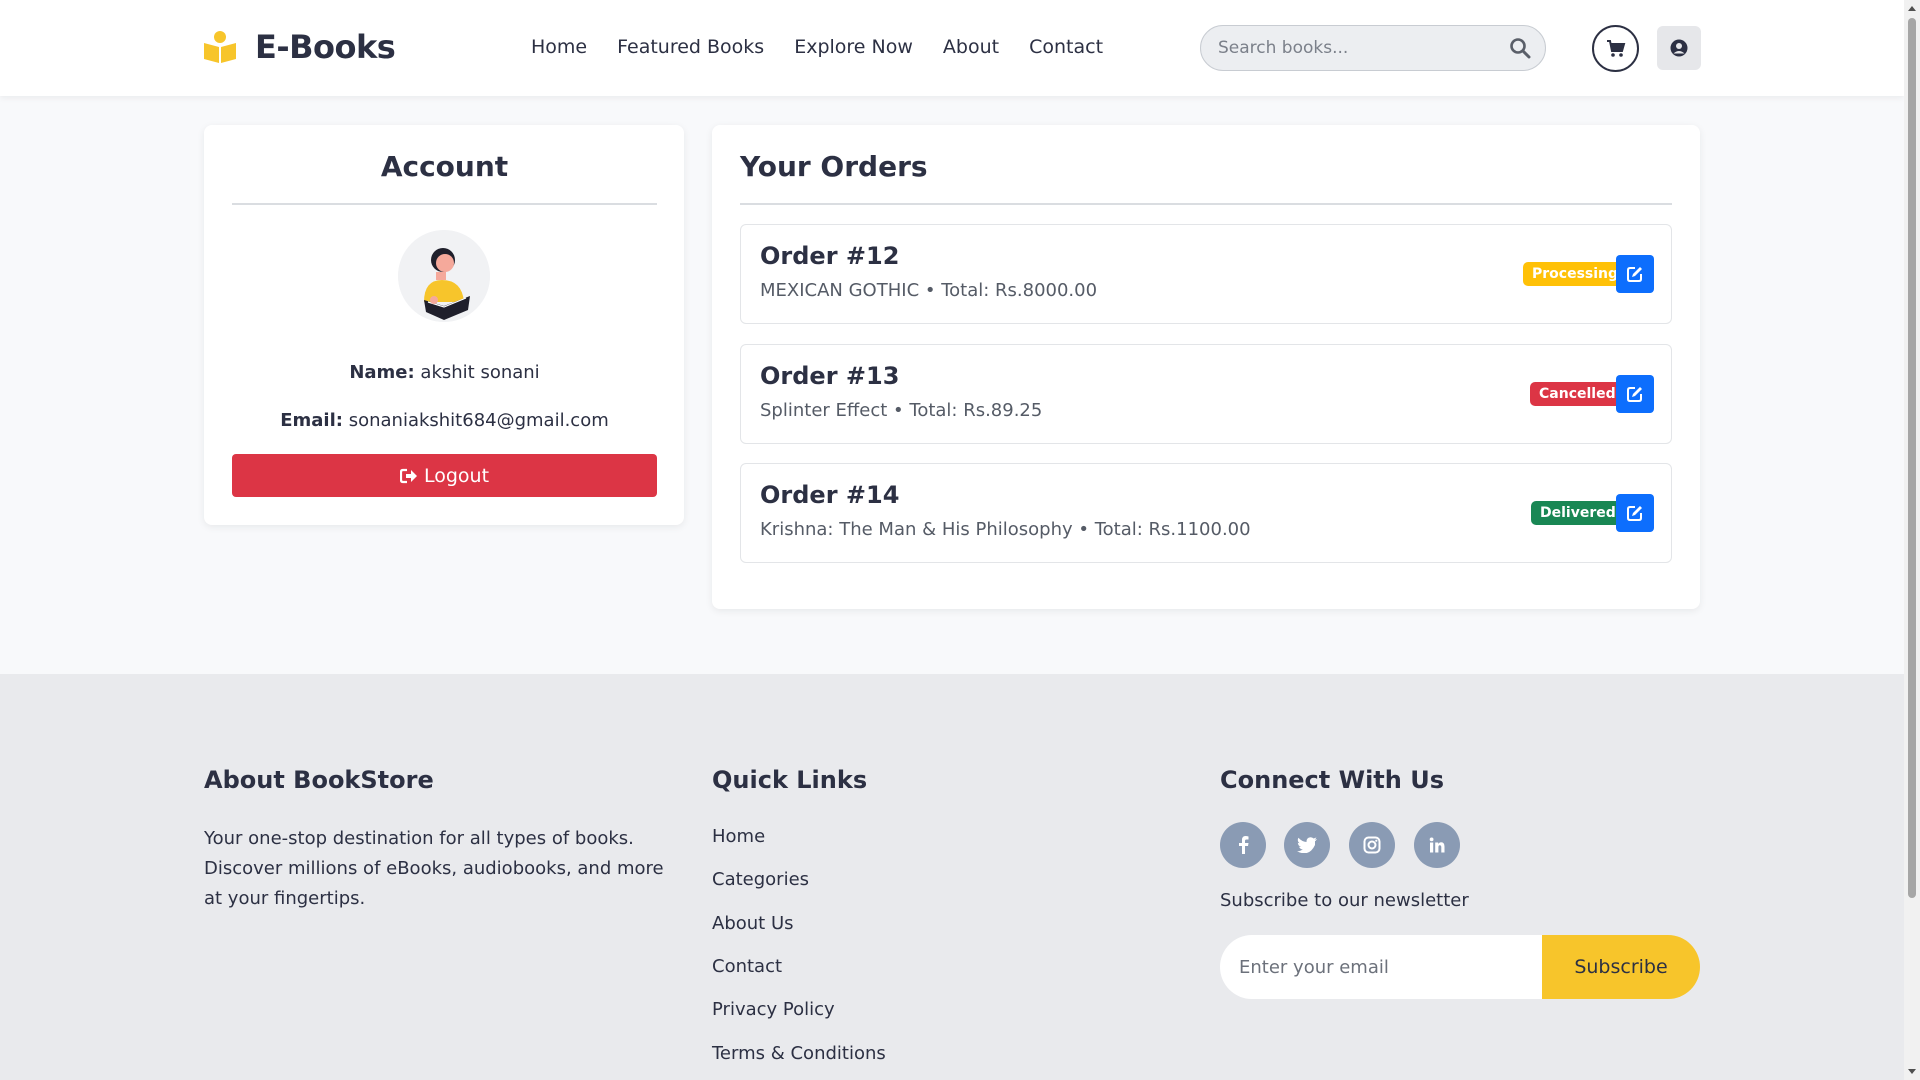  I want to click on order-detail: Splinter Effect • Total: Rs.89.25, so click(901, 410).